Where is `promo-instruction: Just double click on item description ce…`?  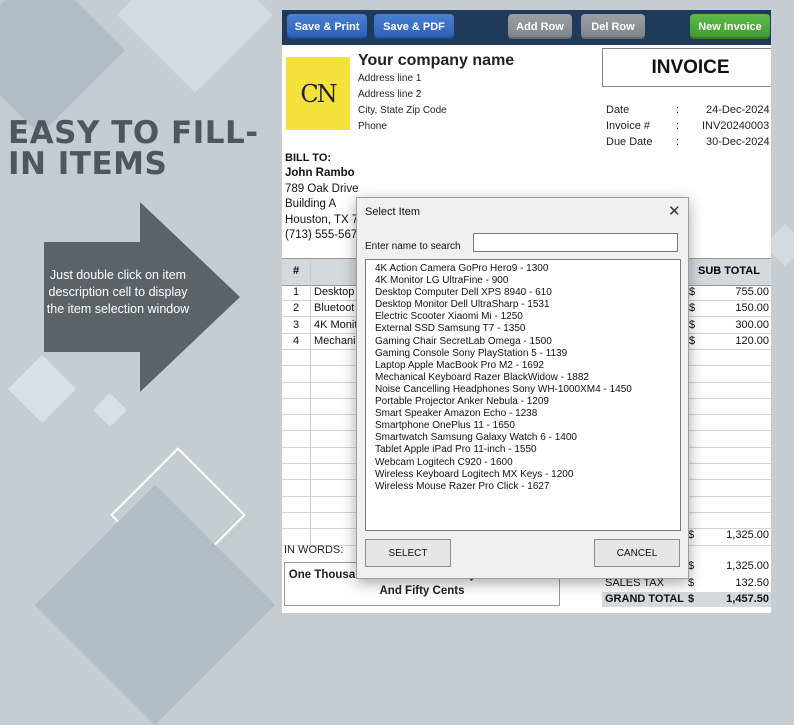
promo-instruction: Just double click on item description ce… is located at coordinates (118, 292).